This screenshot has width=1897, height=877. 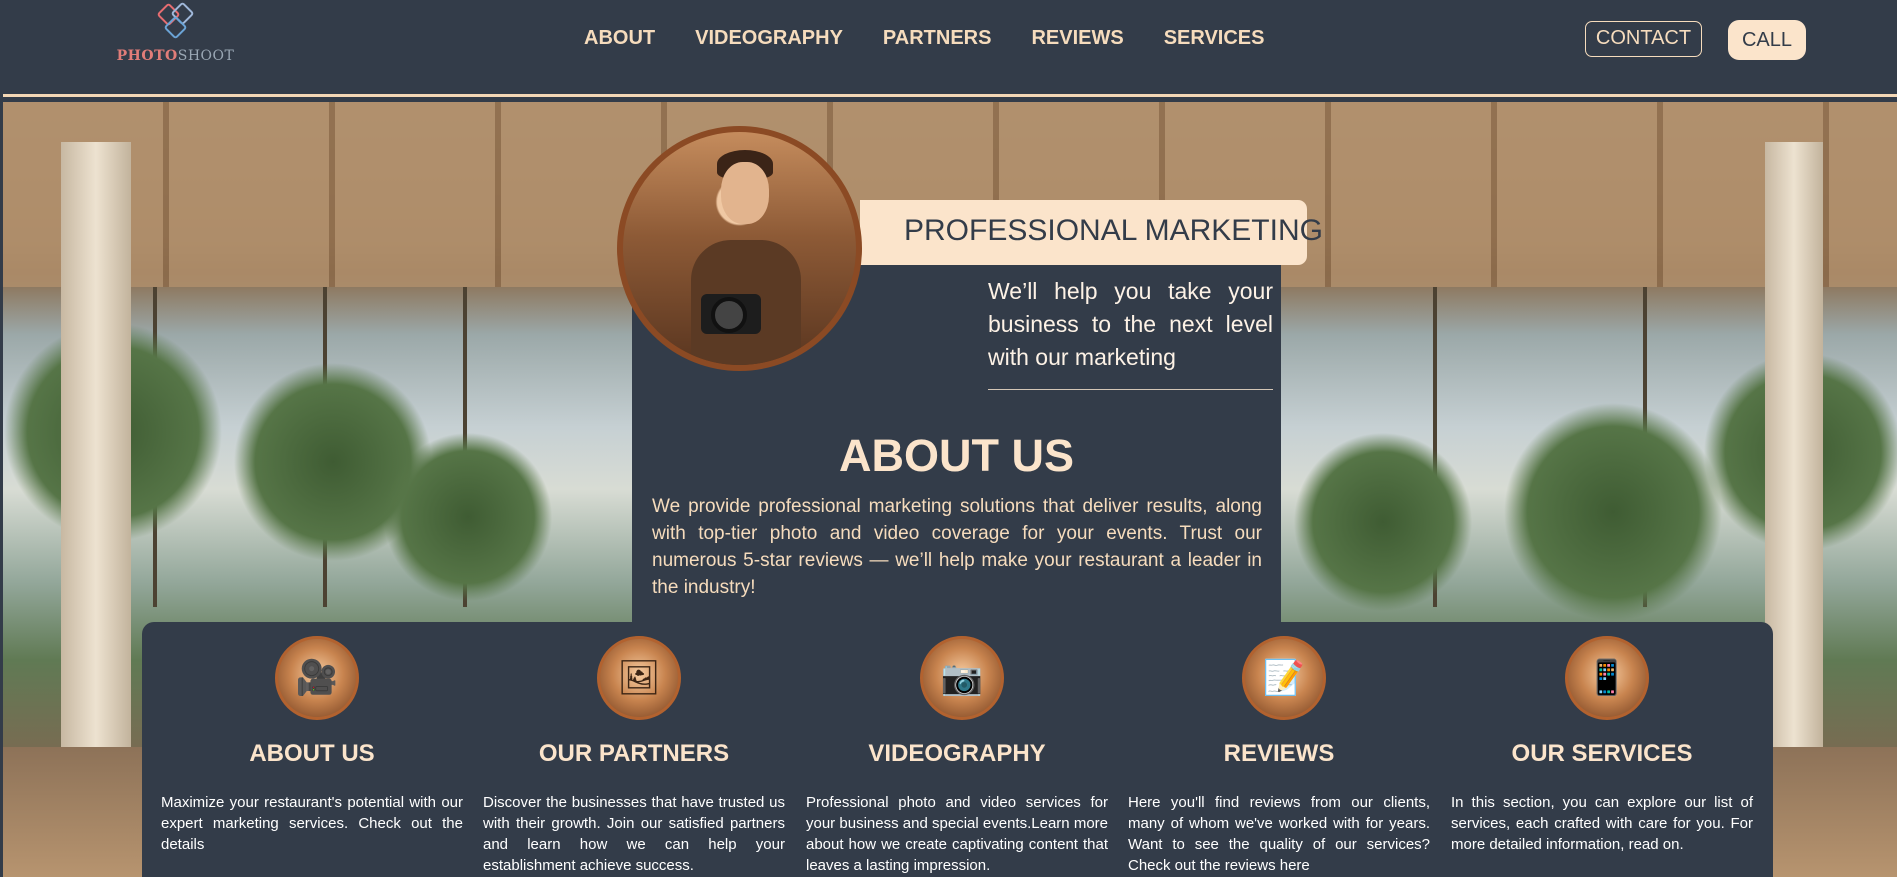 I want to click on card-title: ABOUT US, so click(x=312, y=754).